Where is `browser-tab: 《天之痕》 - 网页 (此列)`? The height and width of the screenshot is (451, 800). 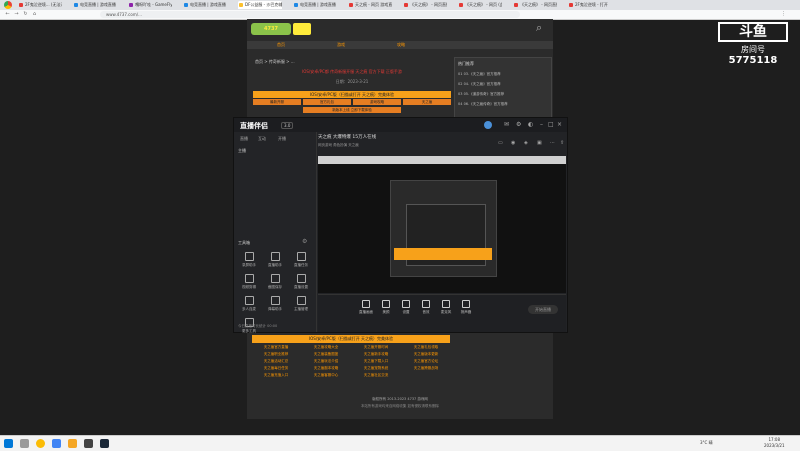
browser-tab: 《天之痕》 - 网页 (此列) is located at coordinates (480, 5).